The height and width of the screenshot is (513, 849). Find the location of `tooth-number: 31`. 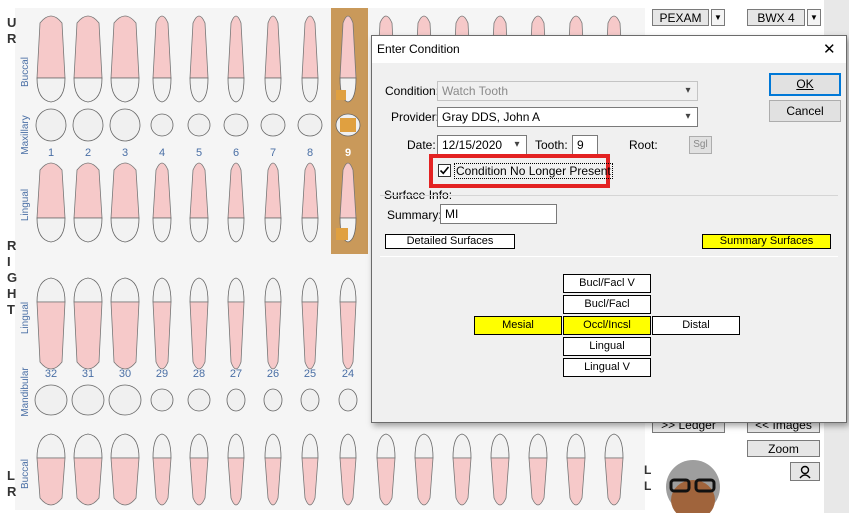

tooth-number: 31 is located at coordinates (88, 374).